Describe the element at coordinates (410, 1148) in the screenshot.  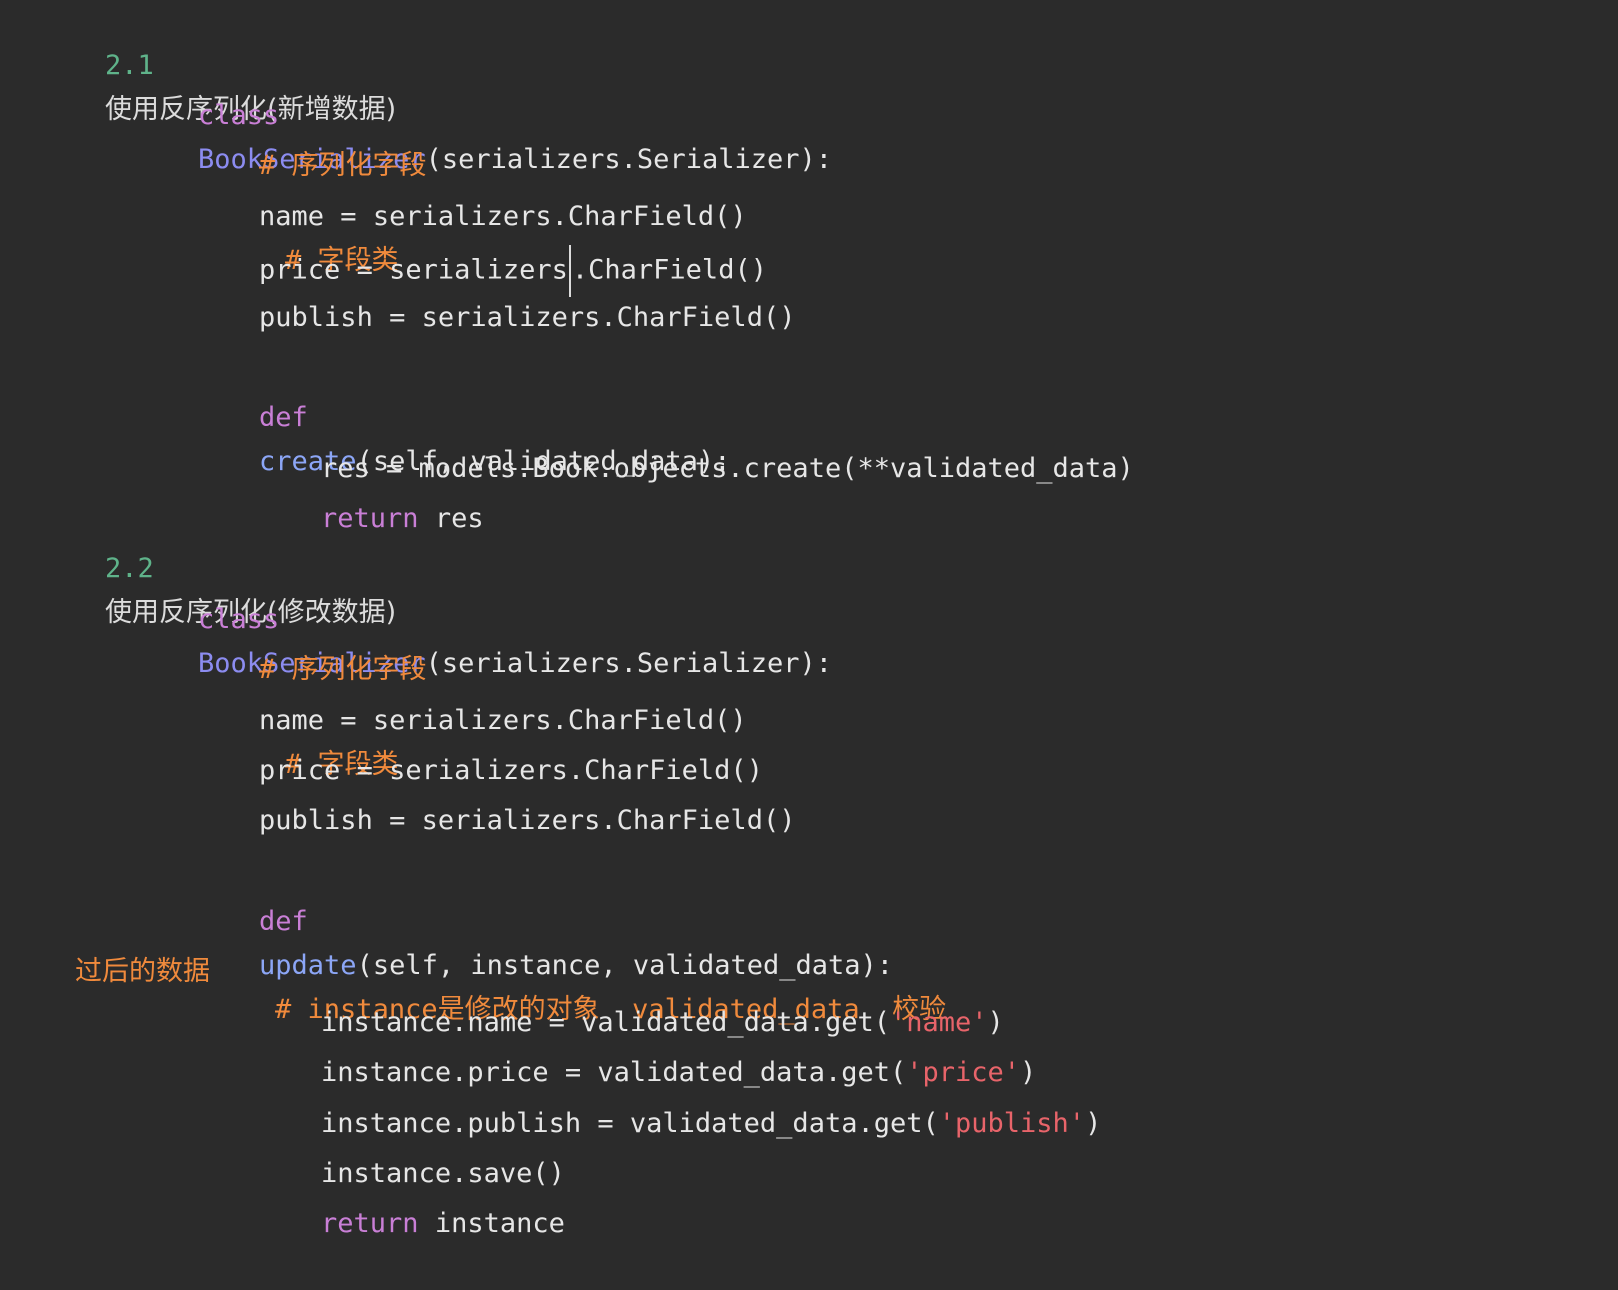
I see `code-line-save: instance.save()` at that location.